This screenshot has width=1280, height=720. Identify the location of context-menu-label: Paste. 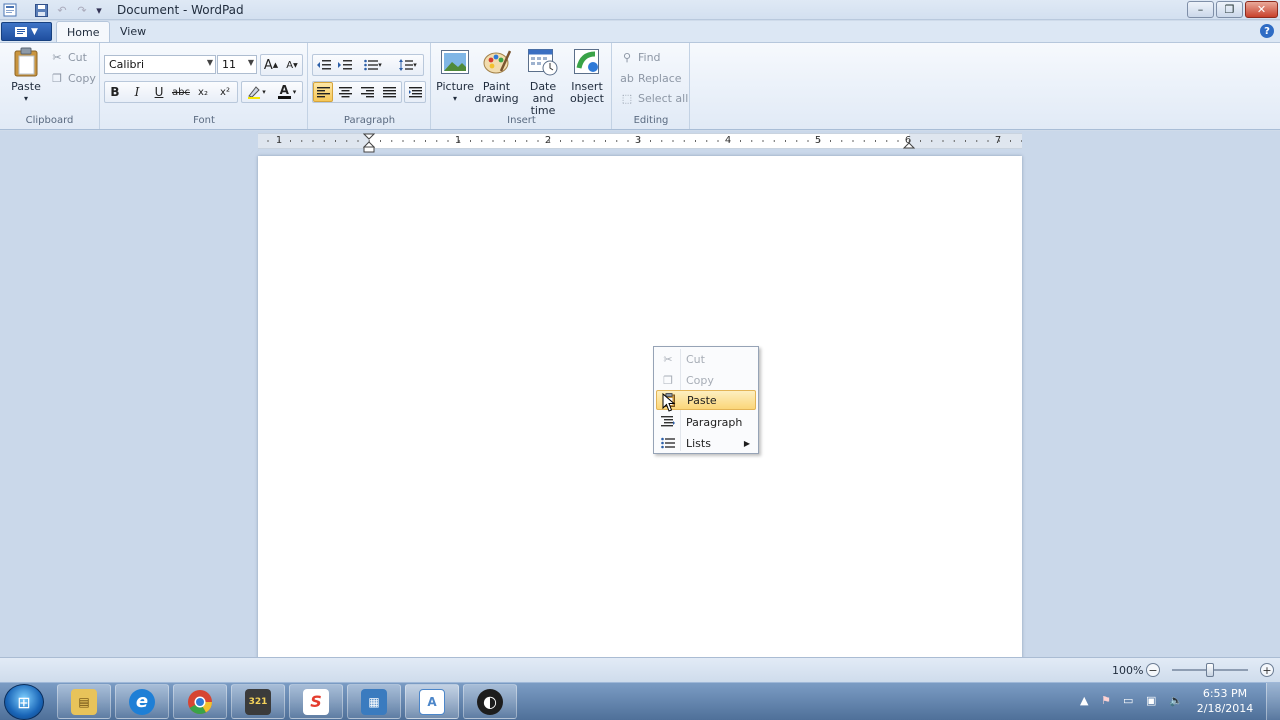
(702, 400).